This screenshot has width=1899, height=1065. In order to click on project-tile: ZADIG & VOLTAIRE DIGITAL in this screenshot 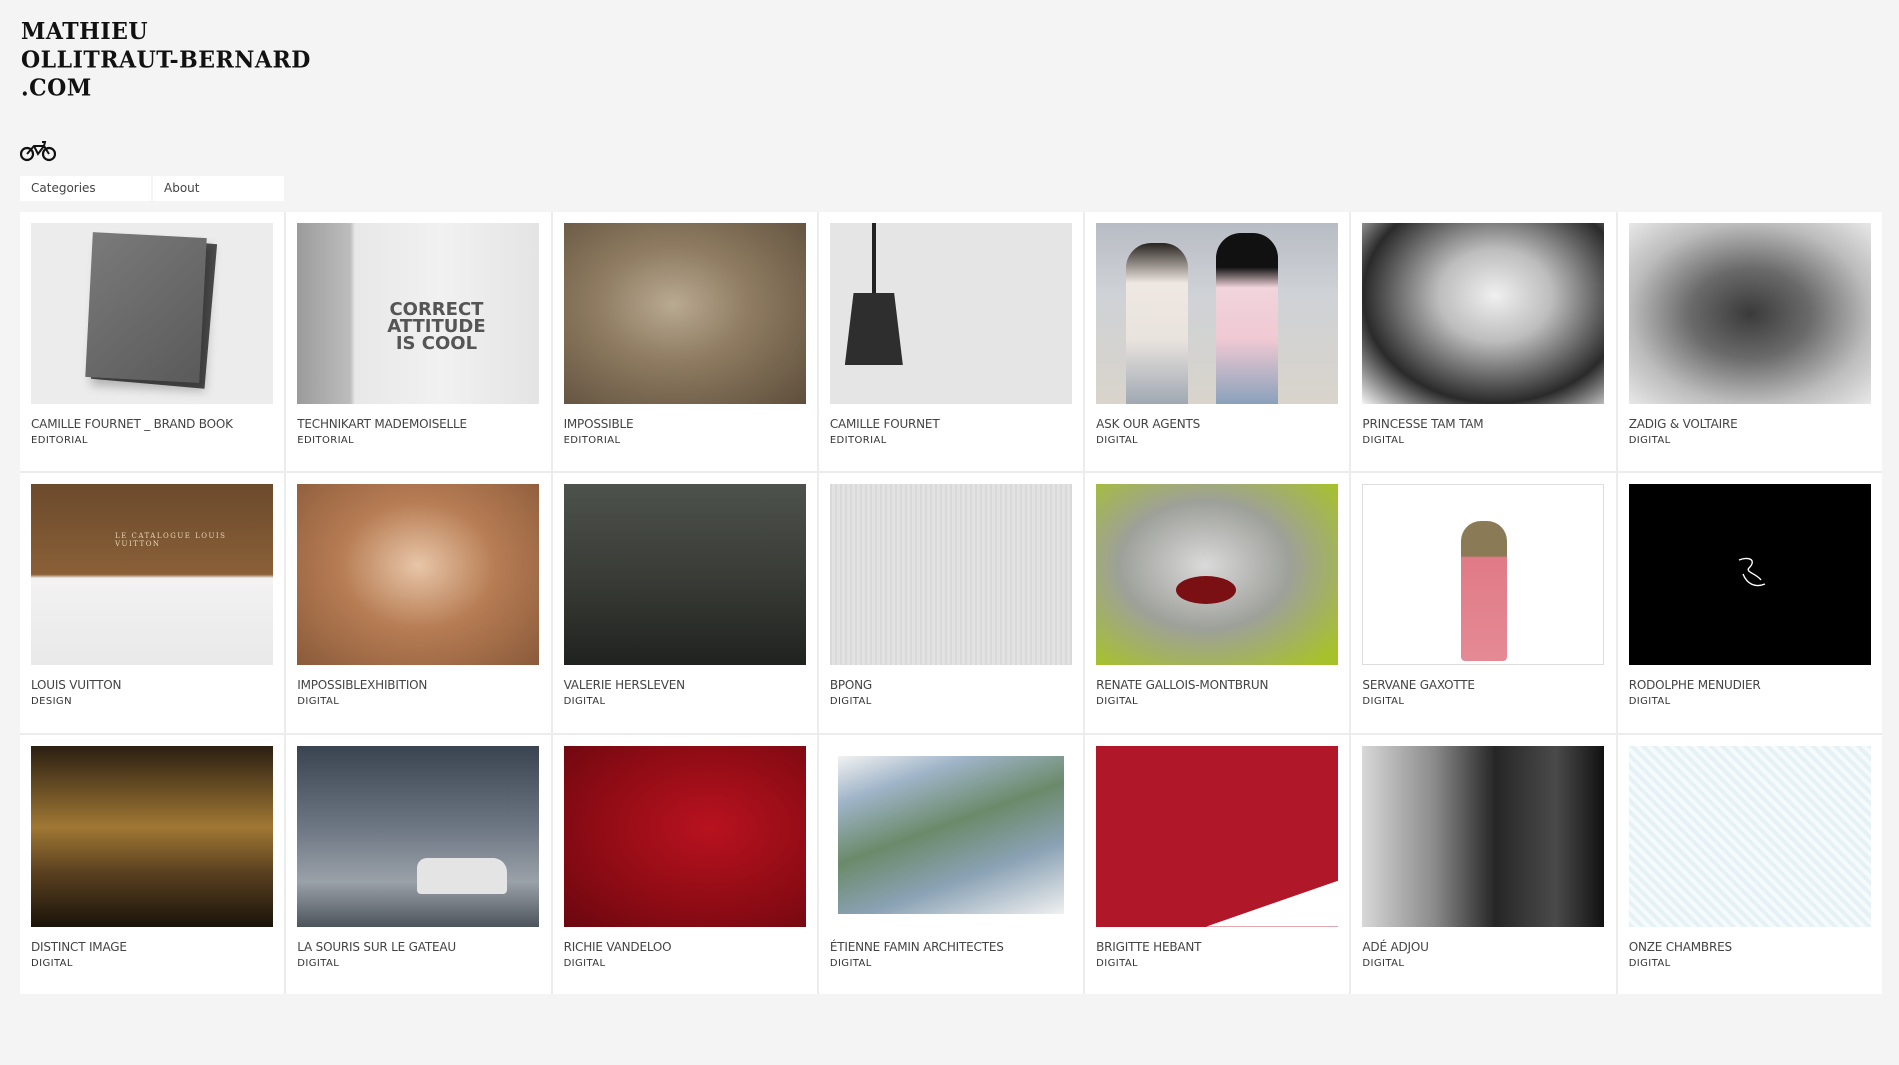, I will do `click(1749, 342)`.